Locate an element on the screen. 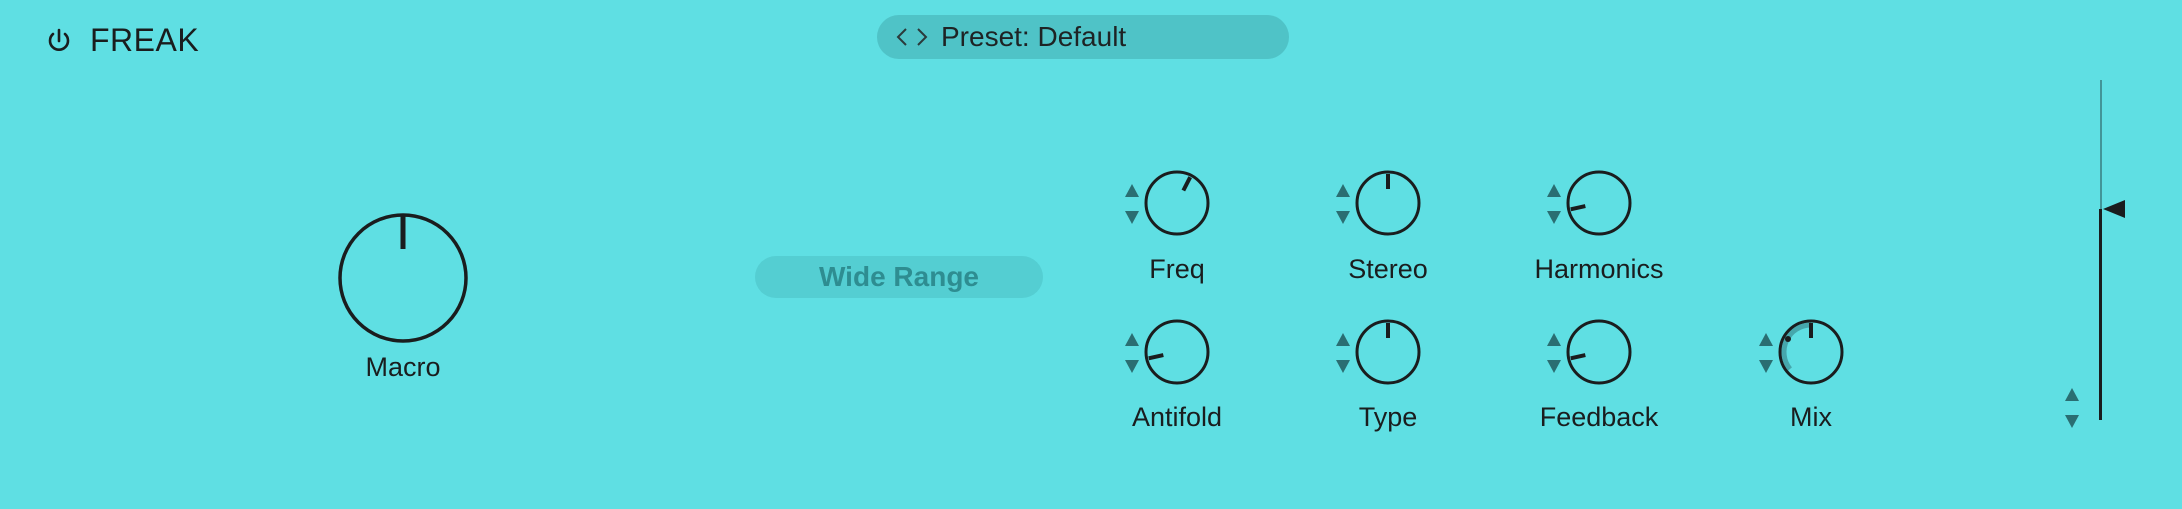 The width and height of the screenshot is (2182, 509). antifold-knob is located at coordinates (1177, 352).